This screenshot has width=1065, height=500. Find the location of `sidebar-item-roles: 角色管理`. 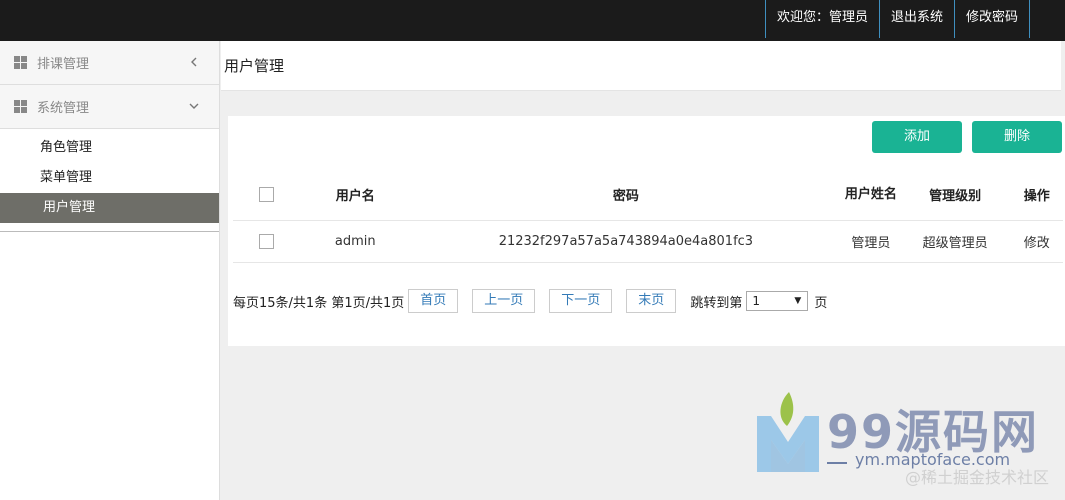

sidebar-item-roles: 角色管理 is located at coordinates (109, 148).